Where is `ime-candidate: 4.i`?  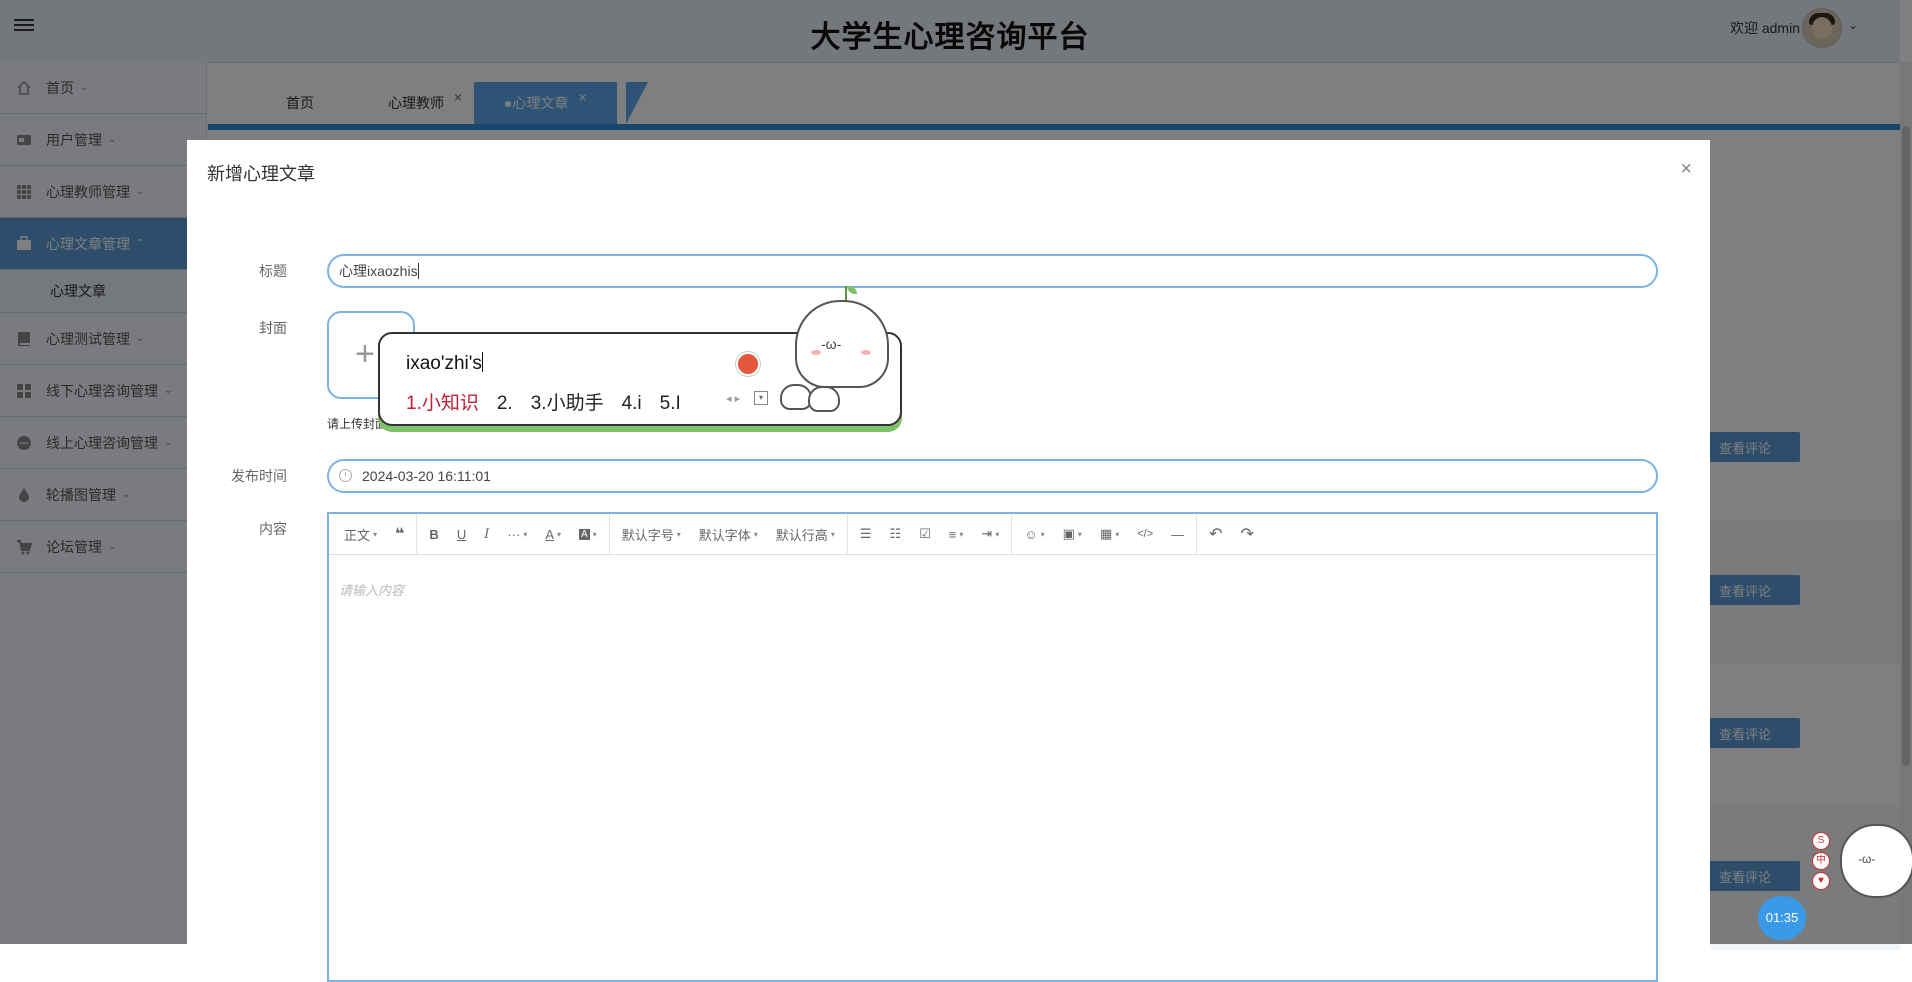
ime-candidate: 4.i is located at coordinates (632, 403).